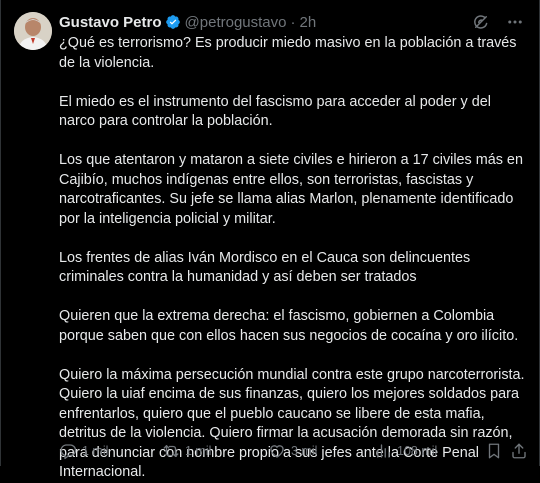  What do you see at coordinates (110, 22) in the screenshot?
I see `author-name: Gustavo Petro` at bounding box center [110, 22].